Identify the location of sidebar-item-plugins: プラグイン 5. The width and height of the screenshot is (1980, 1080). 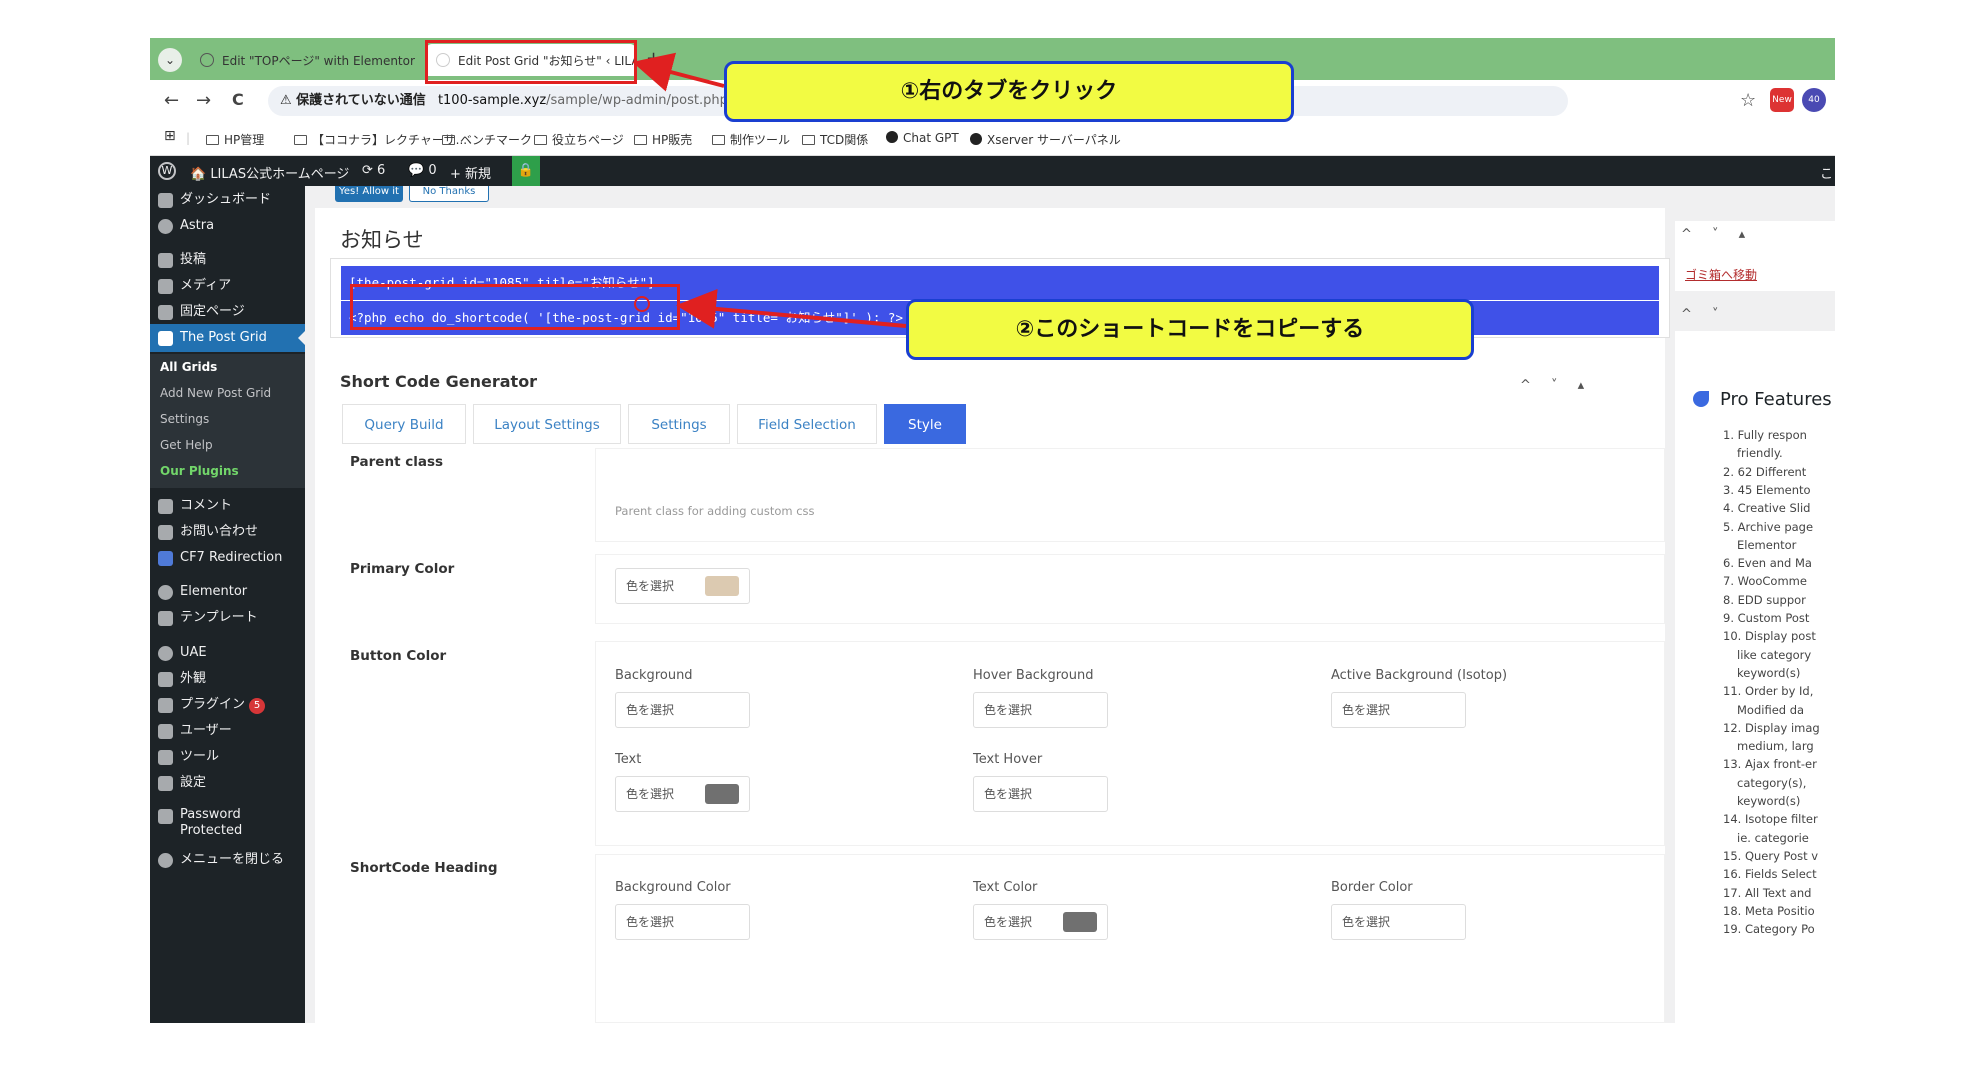
(227, 705).